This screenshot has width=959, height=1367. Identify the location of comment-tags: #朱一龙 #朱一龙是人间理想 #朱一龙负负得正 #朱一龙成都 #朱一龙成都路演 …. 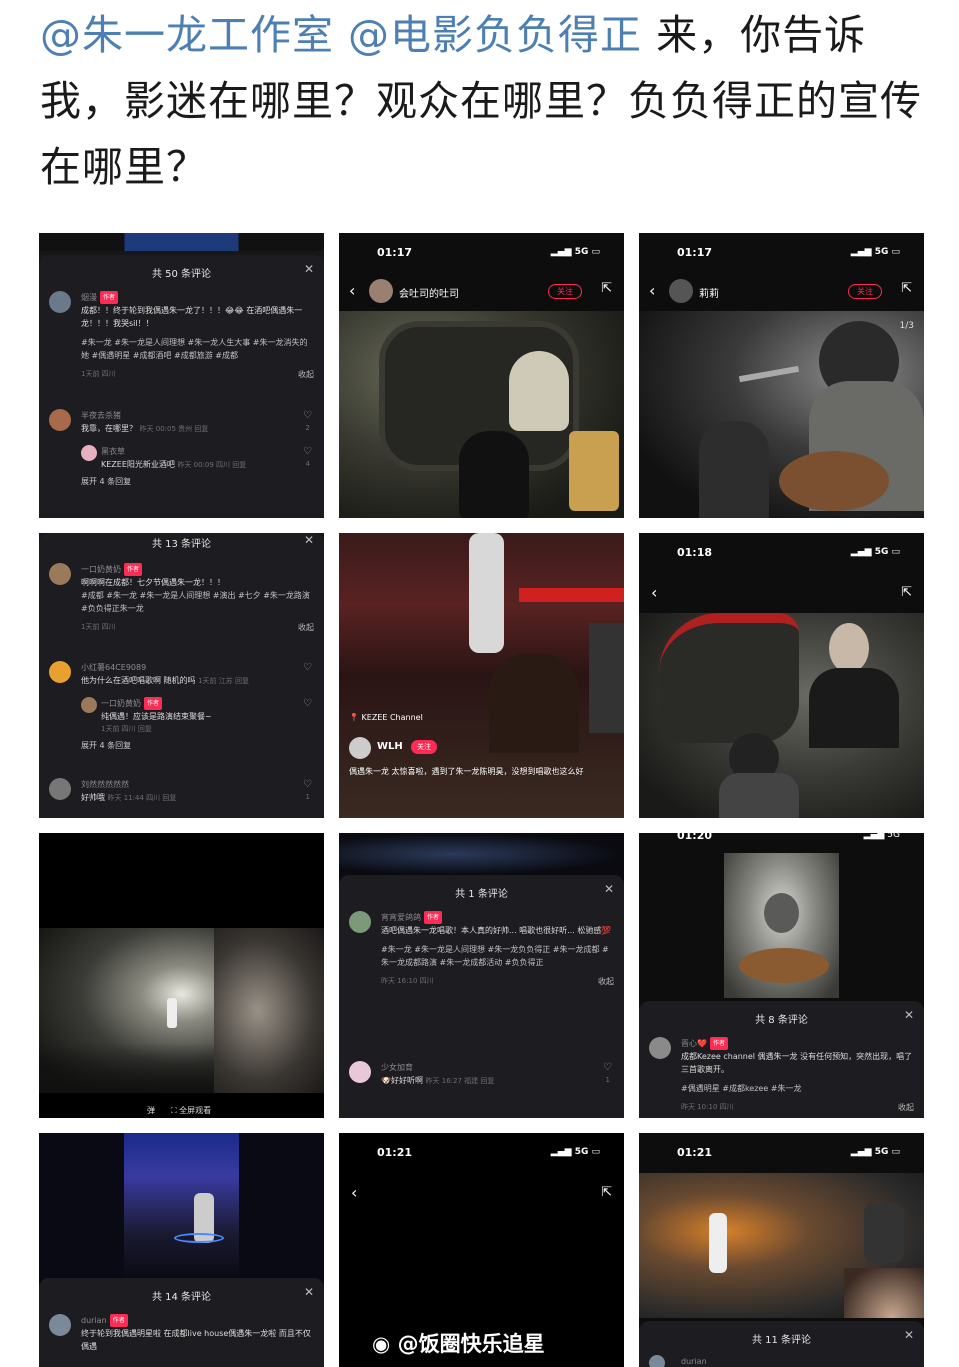
(497, 956).